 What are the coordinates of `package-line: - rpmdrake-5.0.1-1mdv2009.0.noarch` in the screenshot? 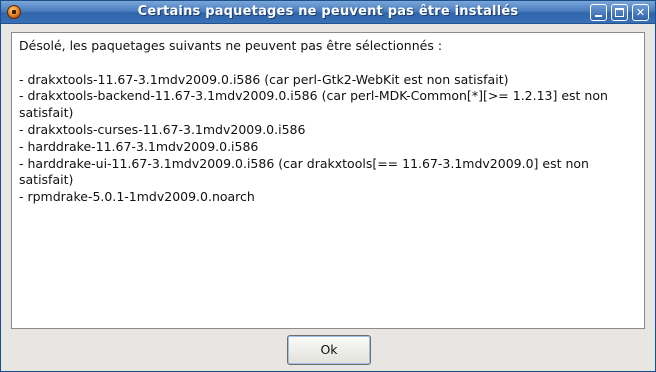 It's located at (137, 197).